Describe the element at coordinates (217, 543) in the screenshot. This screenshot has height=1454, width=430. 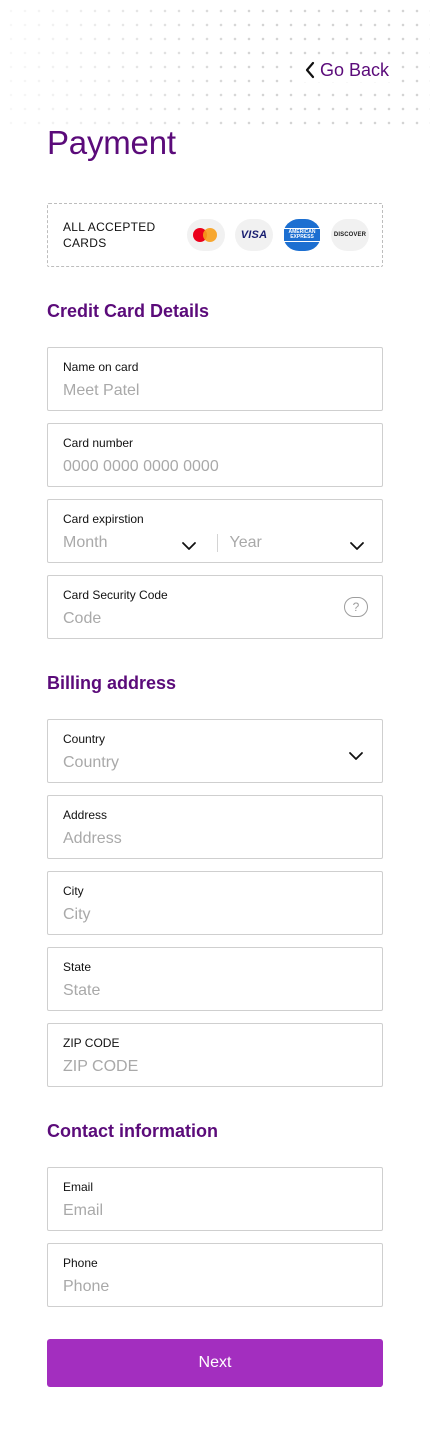
I see `divider` at that location.